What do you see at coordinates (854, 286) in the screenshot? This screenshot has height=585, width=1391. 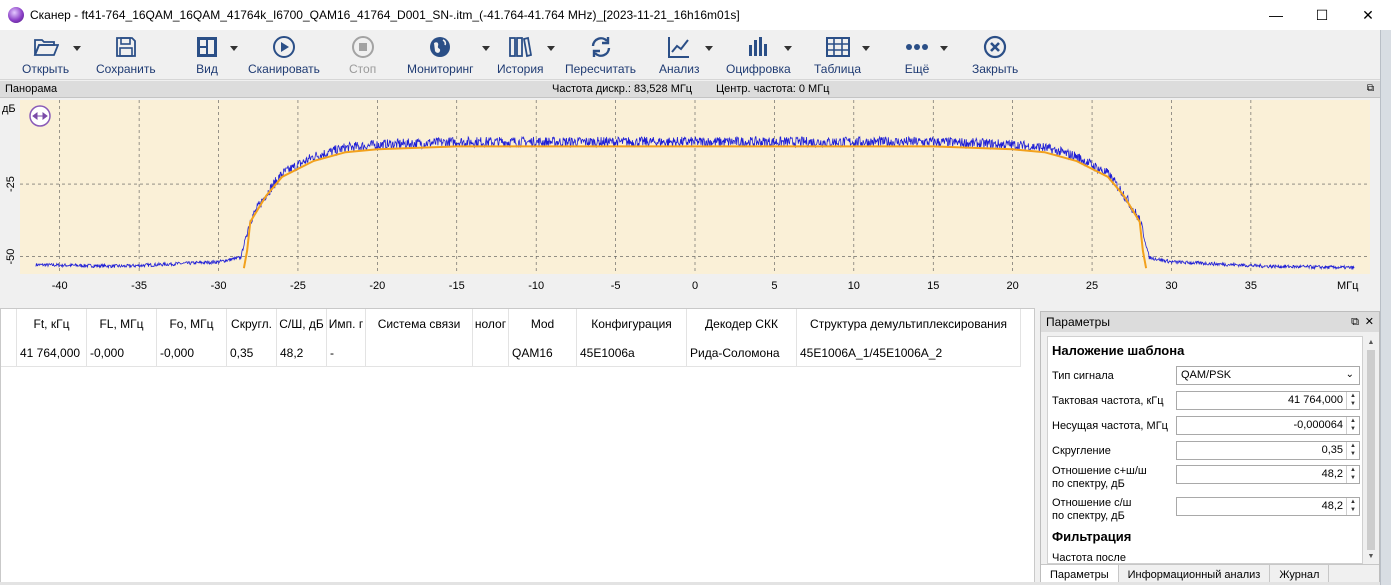 I see `x-tick-label: 10` at bounding box center [854, 286].